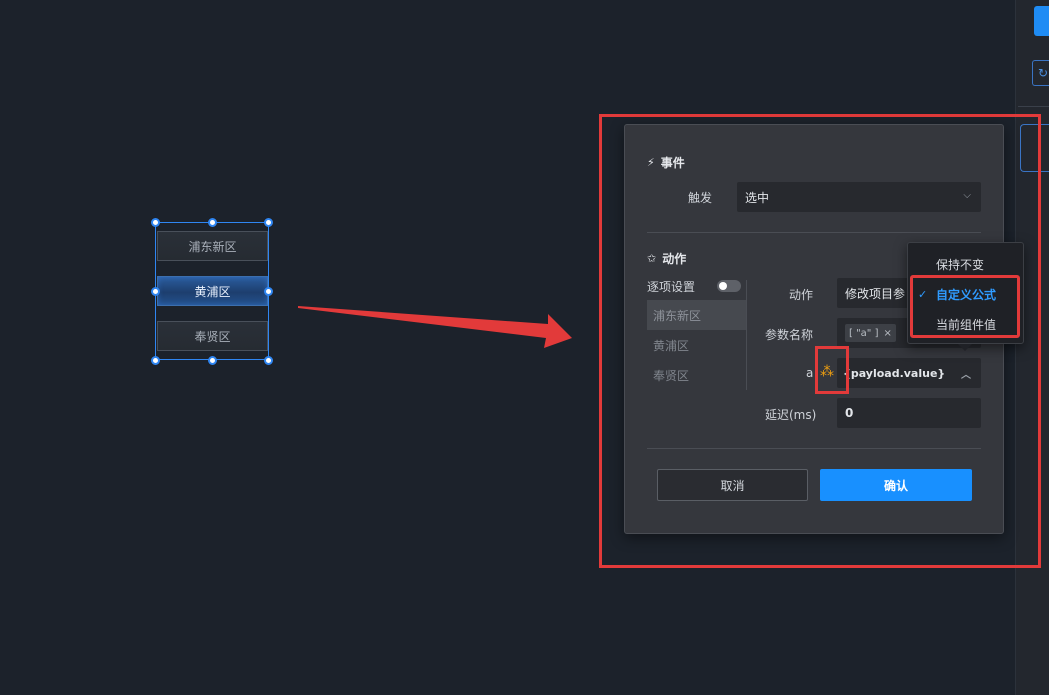 The image size is (1049, 695). What do you see at coordinates (667, 259) in the screenshot?
I see `action-section-title: ✩ 动作` at bounding box center [667, 259].